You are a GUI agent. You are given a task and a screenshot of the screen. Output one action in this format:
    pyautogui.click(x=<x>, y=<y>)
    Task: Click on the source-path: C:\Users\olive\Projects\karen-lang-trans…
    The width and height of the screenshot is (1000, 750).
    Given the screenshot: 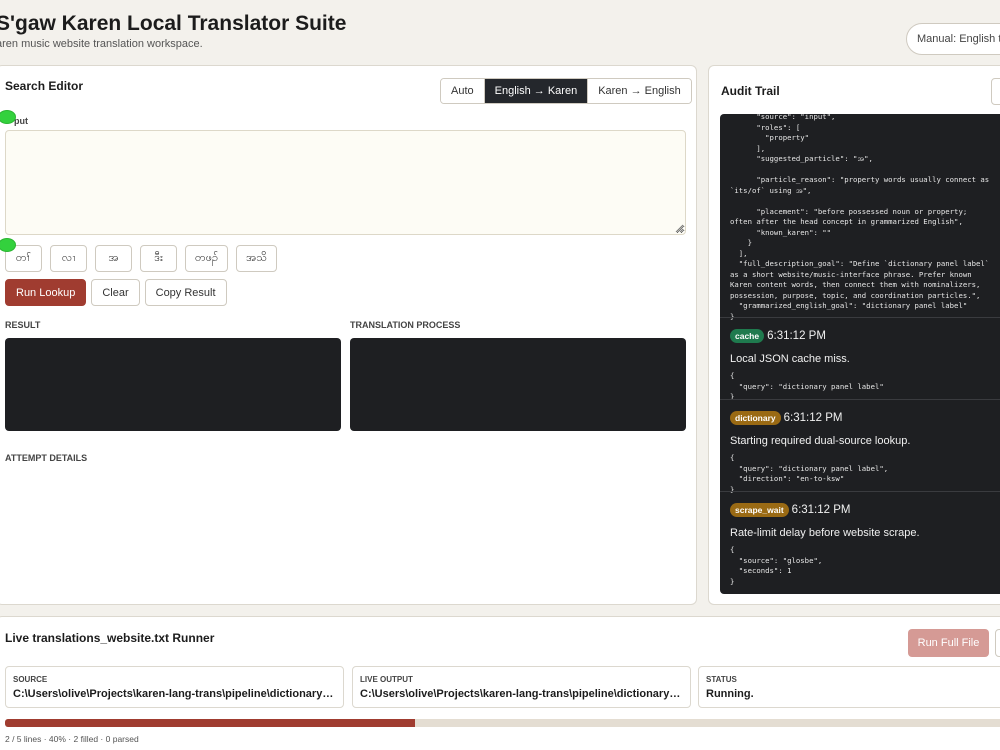 What is the action you would take?
    pyautogui.click(x=174, y=694)
    